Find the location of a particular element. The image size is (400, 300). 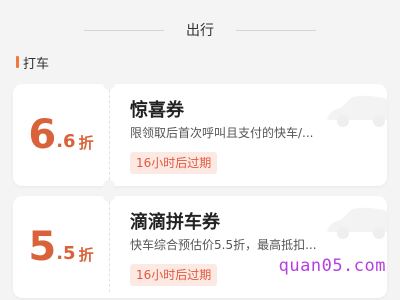

coupon-discount: 5 .5 折 is located at coordinates (61, 247).